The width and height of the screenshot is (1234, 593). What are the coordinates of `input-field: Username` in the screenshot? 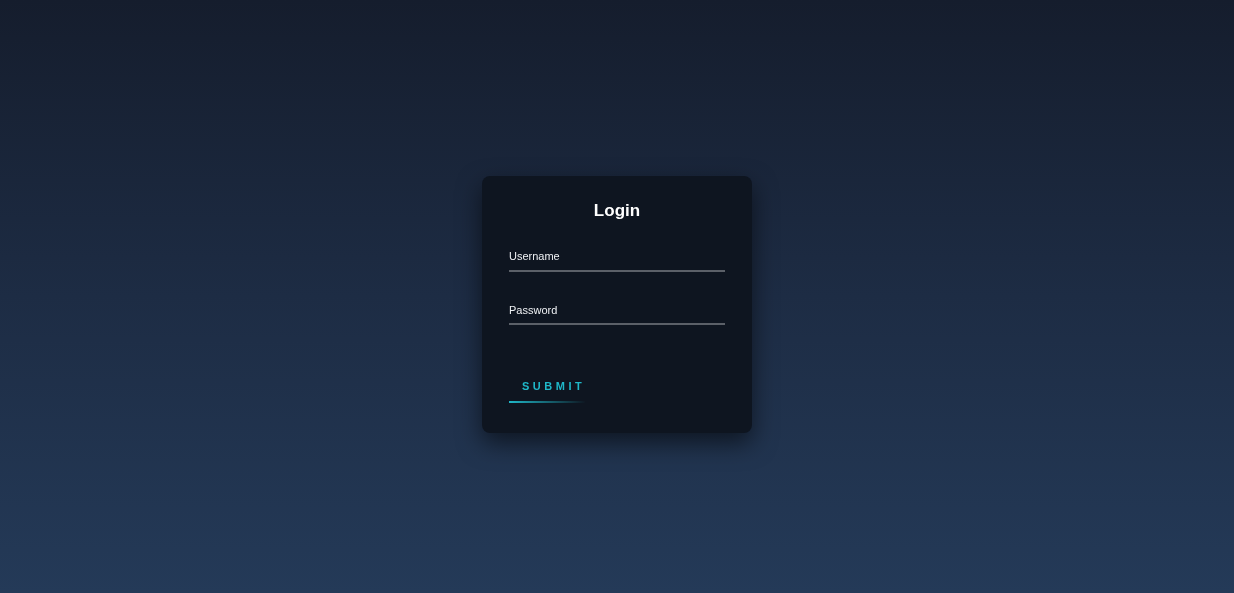 It's located at (617, 260).